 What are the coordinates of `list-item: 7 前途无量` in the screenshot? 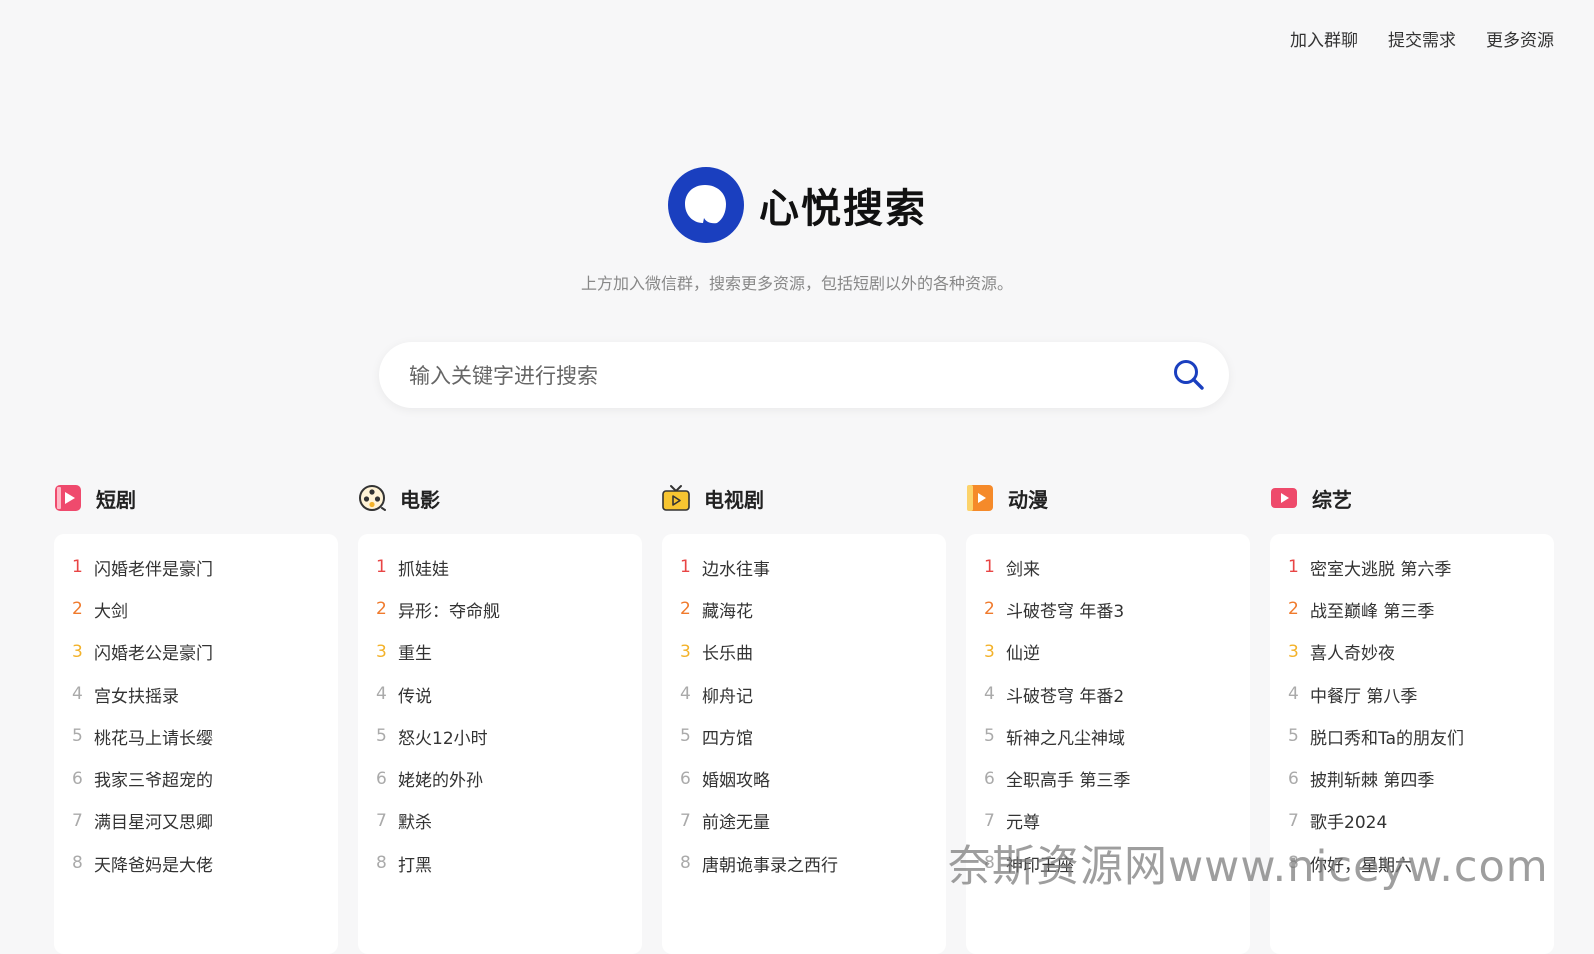 It's located at (804, 821).